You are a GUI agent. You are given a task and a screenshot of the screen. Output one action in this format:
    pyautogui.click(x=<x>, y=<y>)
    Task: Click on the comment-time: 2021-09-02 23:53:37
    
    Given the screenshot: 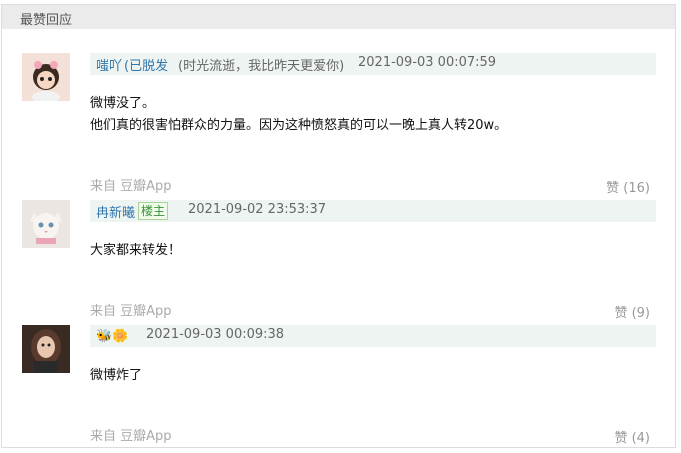 What is the action you would take?
    pyautogui.click(x=257, y=209)
    